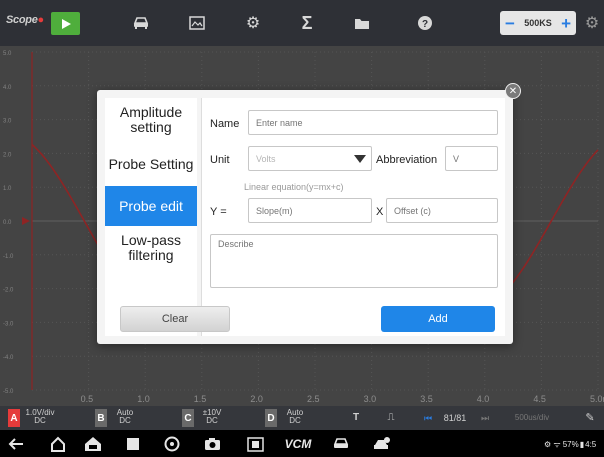 The width and height of the screenshot is (604, 457). I want to click on abbreviation-input, so click(471, 158).